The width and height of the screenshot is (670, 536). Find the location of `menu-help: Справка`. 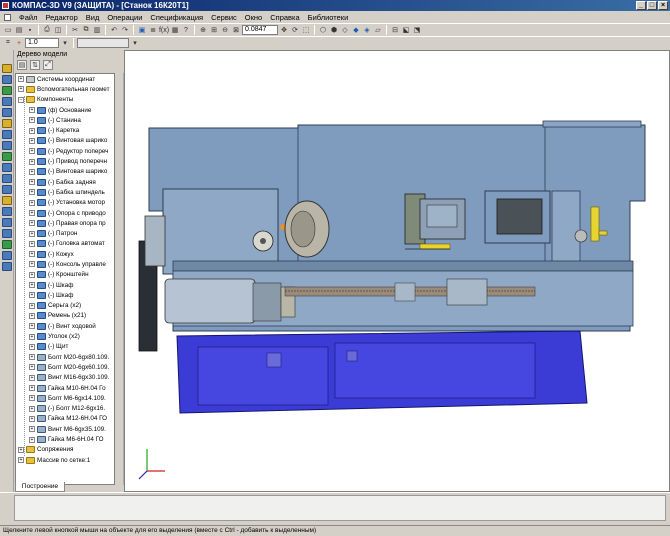

menu-help: Справка is located at coordinates (284, 17).